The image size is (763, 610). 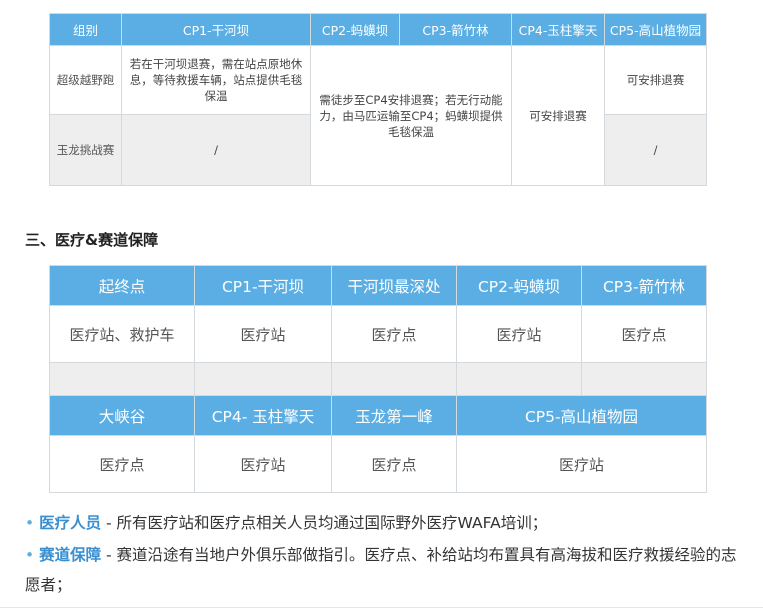 What do you see at coordinates (381, 607) in the screenshot?
I see `divider` at bounding box center [381, 607].